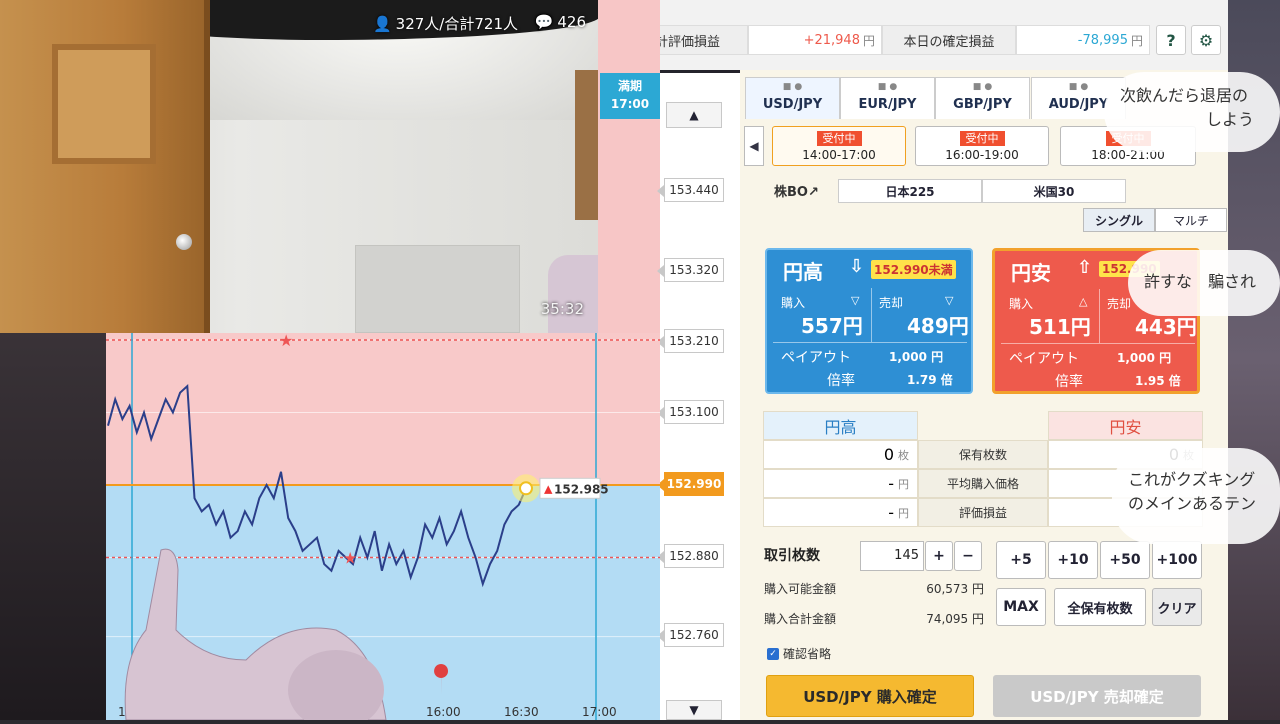 The image size is (1280, 724). Describe the element at coordinates (892, 556) in the screenshot. I see `qty-input: 145` at that location.